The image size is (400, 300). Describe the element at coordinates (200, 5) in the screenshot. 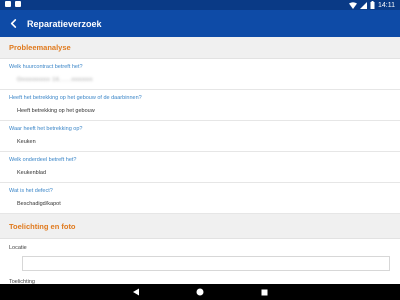

I see `status-bar: 14:11` at that location.